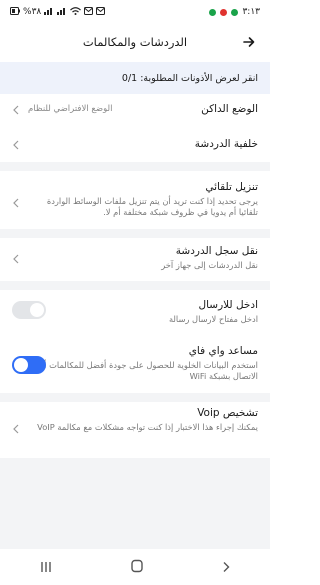  I want to click on top-app-bar: الدردشات والمكالمات, so click(135, 42).